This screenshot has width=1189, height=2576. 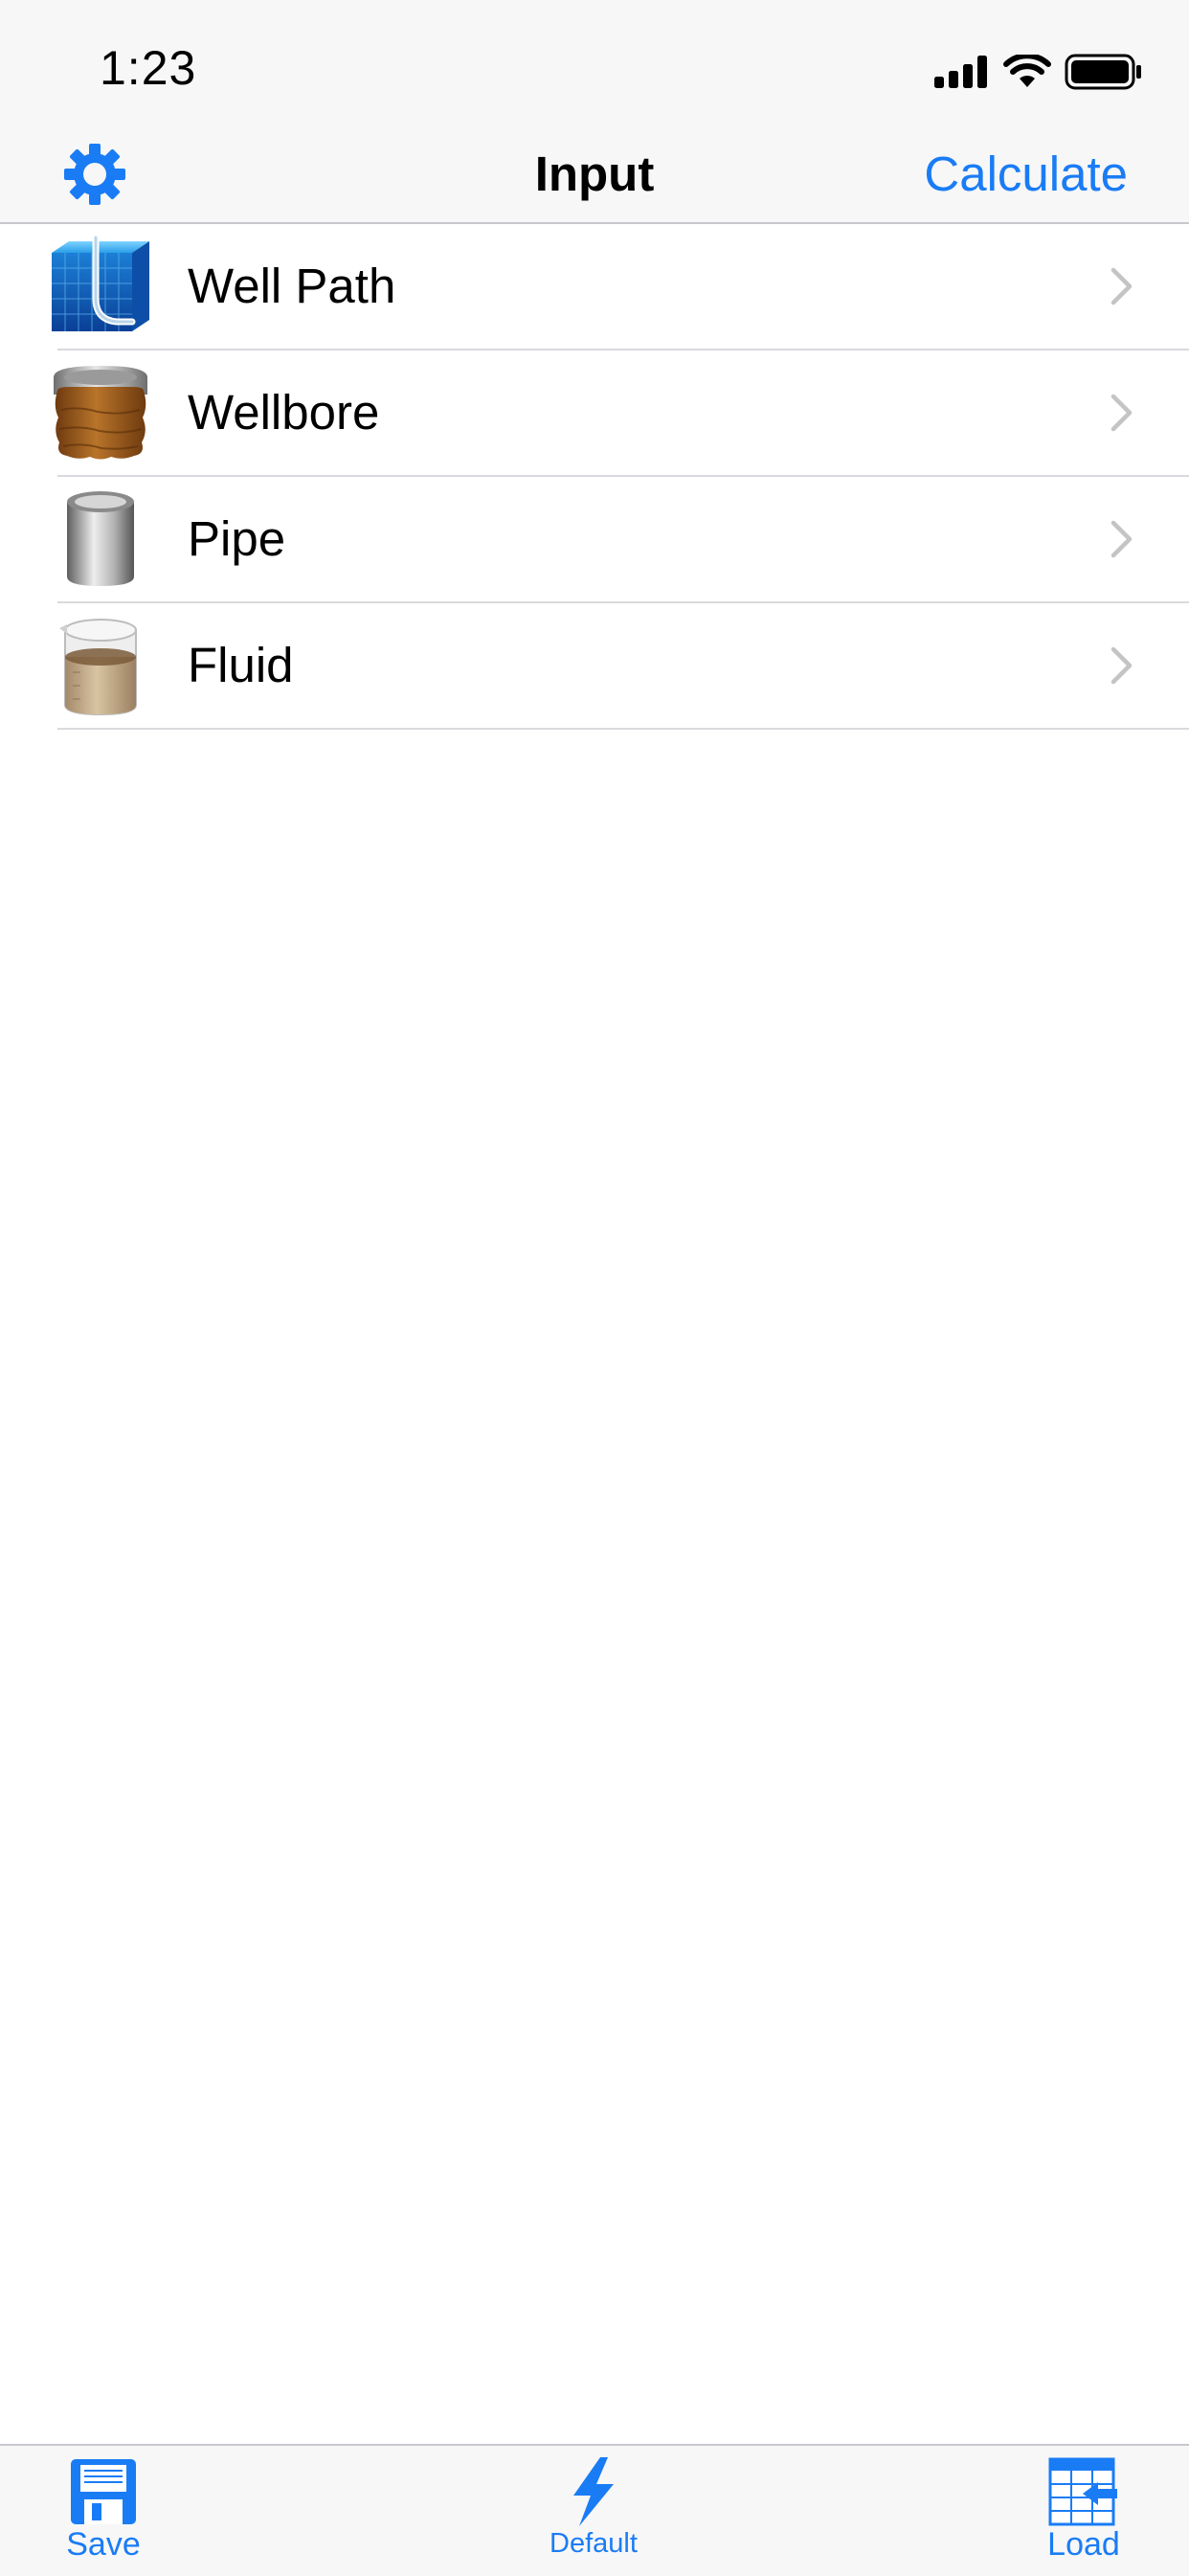 I want to click on status-icons, so click(x=1038, y=72).